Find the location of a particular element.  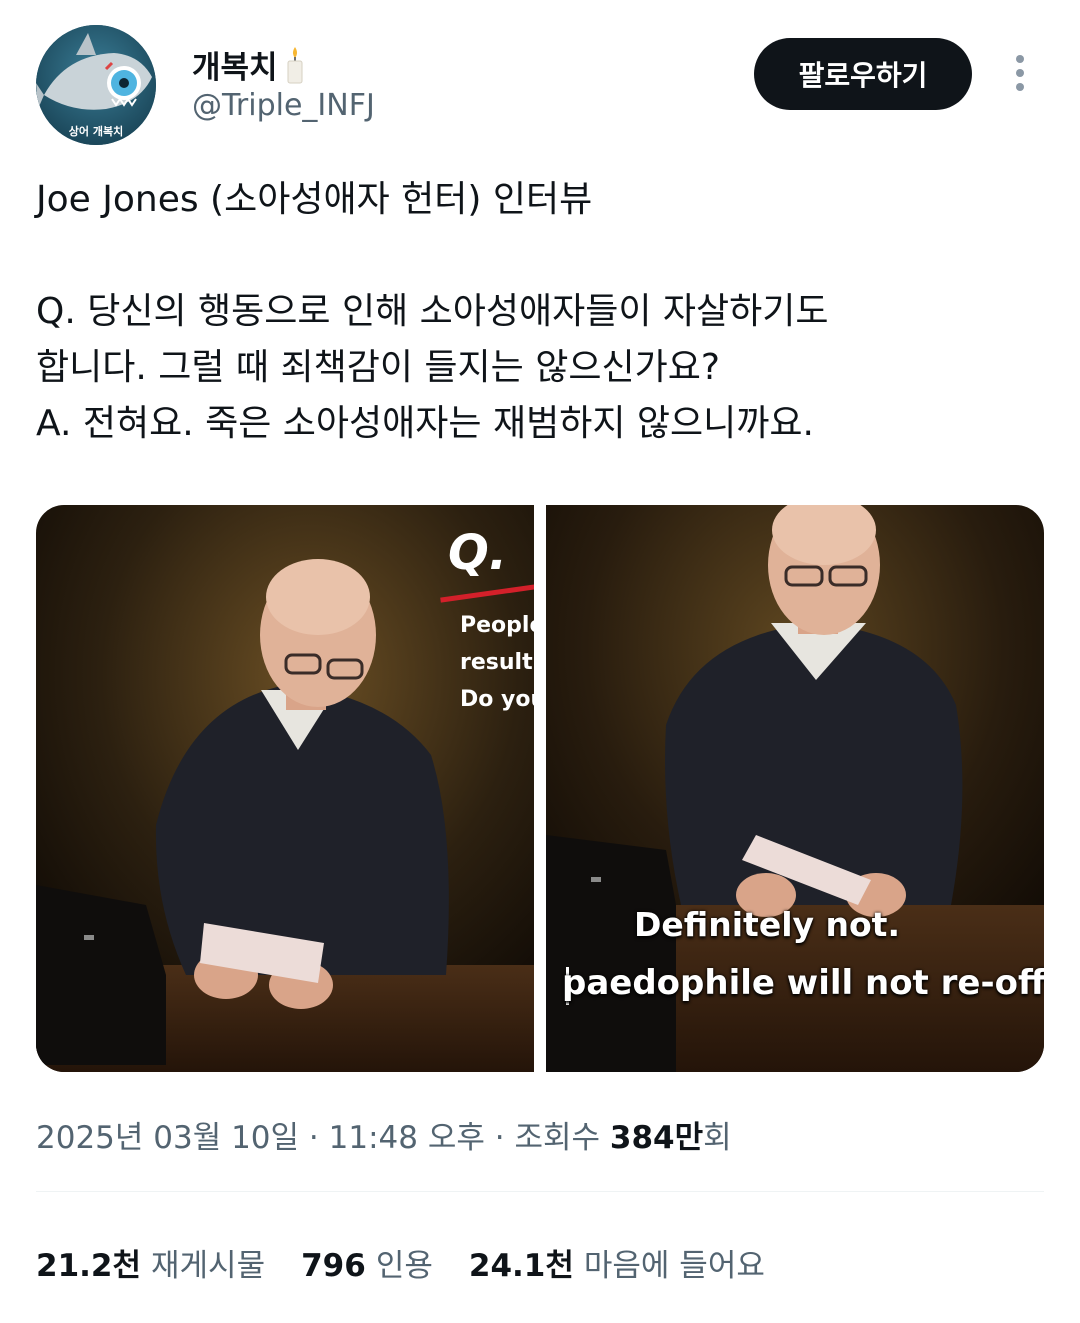

avatar: 상어 개복치 is located at coordinates (96, 85).